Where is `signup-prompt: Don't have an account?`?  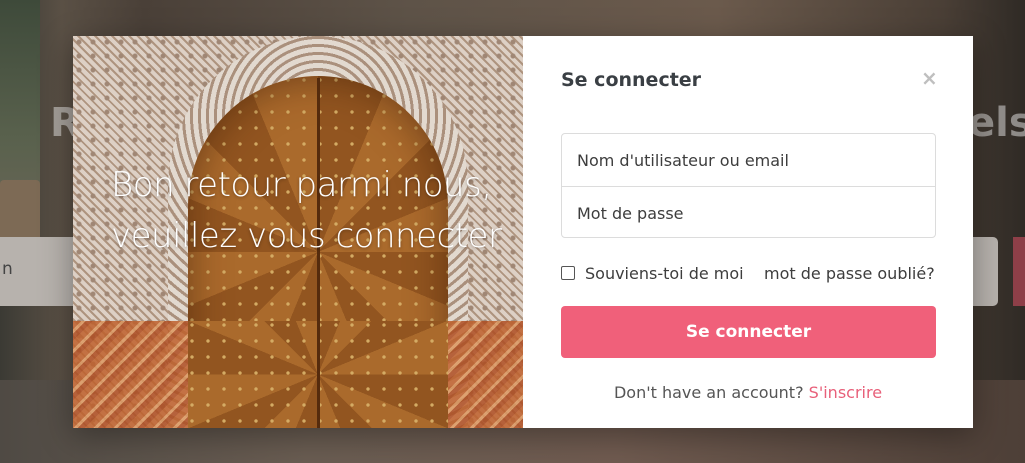
signup-prompt: Don't have an account? is located at coordinates (708, 392).